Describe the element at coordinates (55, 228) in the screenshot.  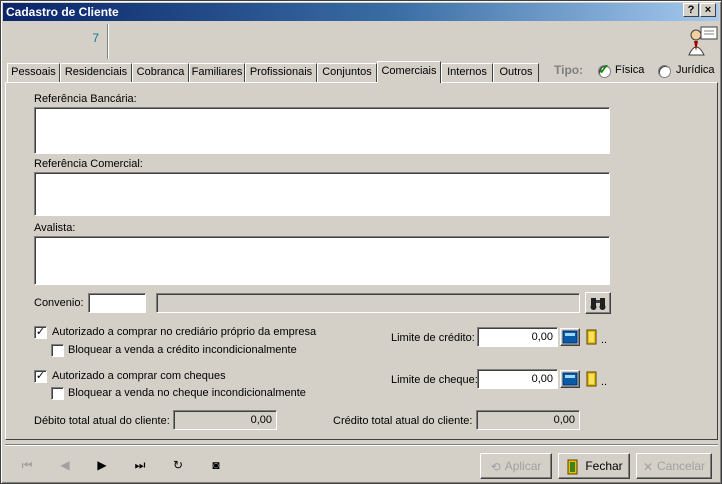
I see `avalista-label: Avalista:` at that location.